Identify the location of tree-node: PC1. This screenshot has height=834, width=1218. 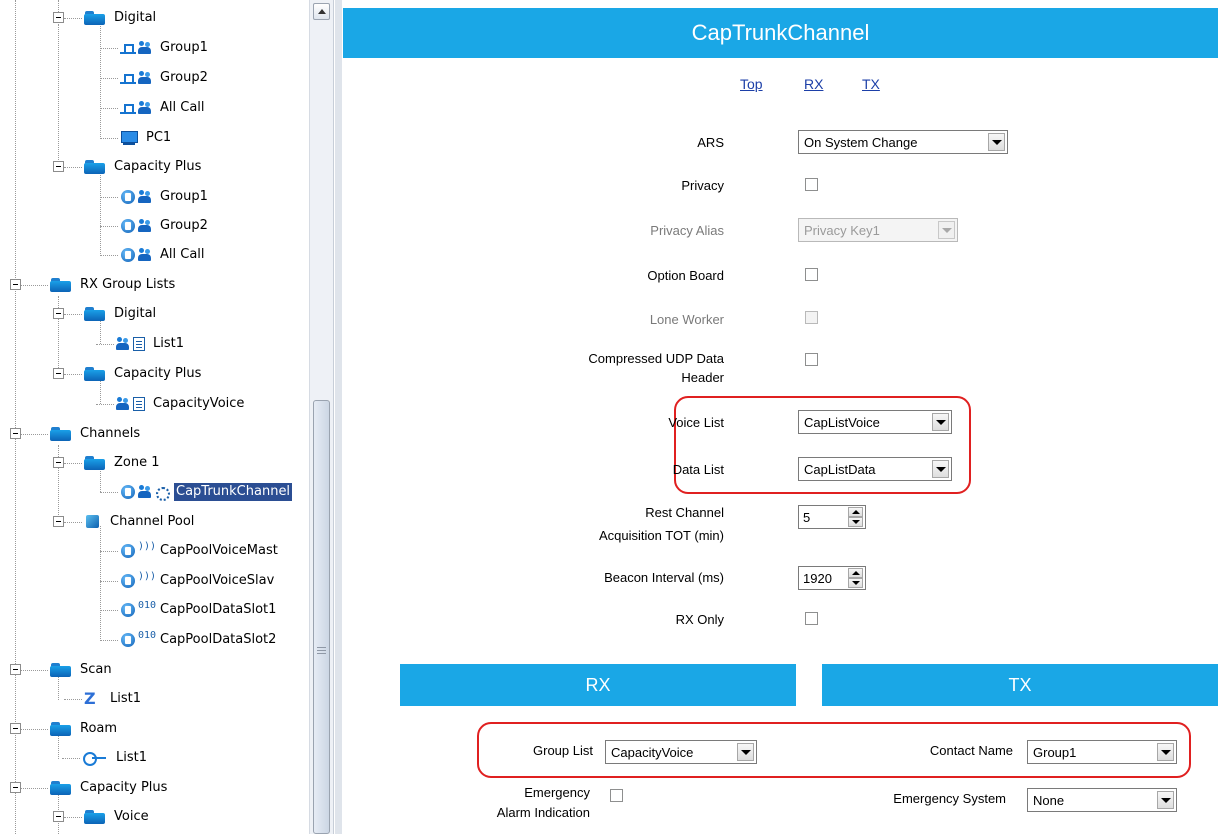
(146, 138).